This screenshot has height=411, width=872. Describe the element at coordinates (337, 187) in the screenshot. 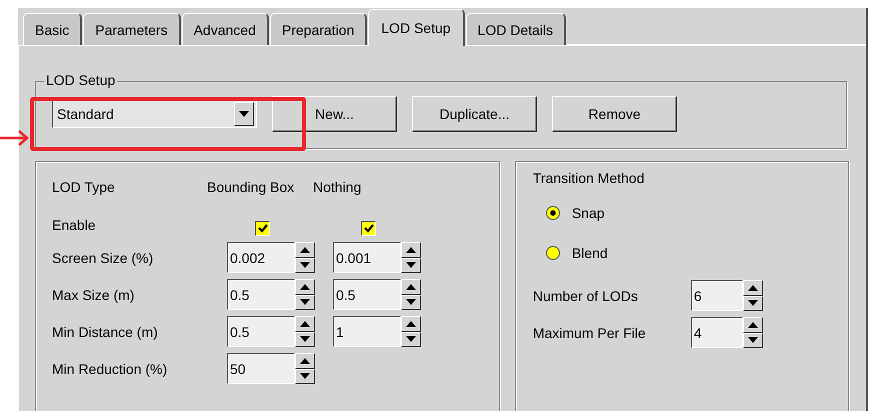

I see `column-header: Nothing` at that location.